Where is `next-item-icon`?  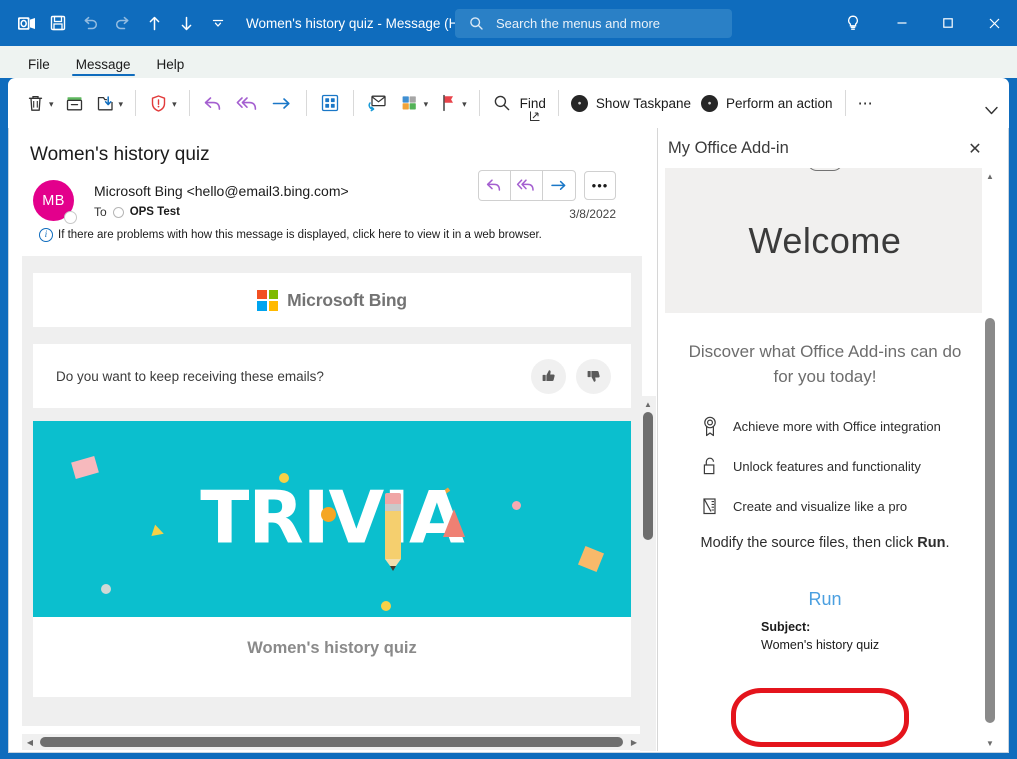
next-item-icon is located at coordinates (186, 23).